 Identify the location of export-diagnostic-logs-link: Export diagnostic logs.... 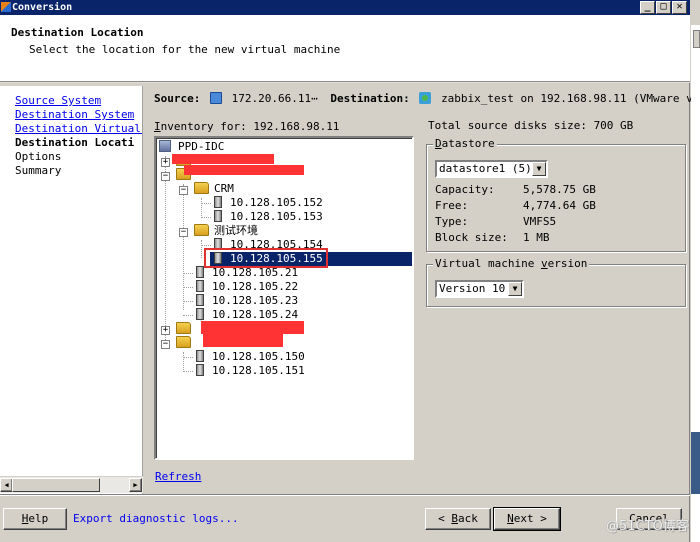
(156, 518).